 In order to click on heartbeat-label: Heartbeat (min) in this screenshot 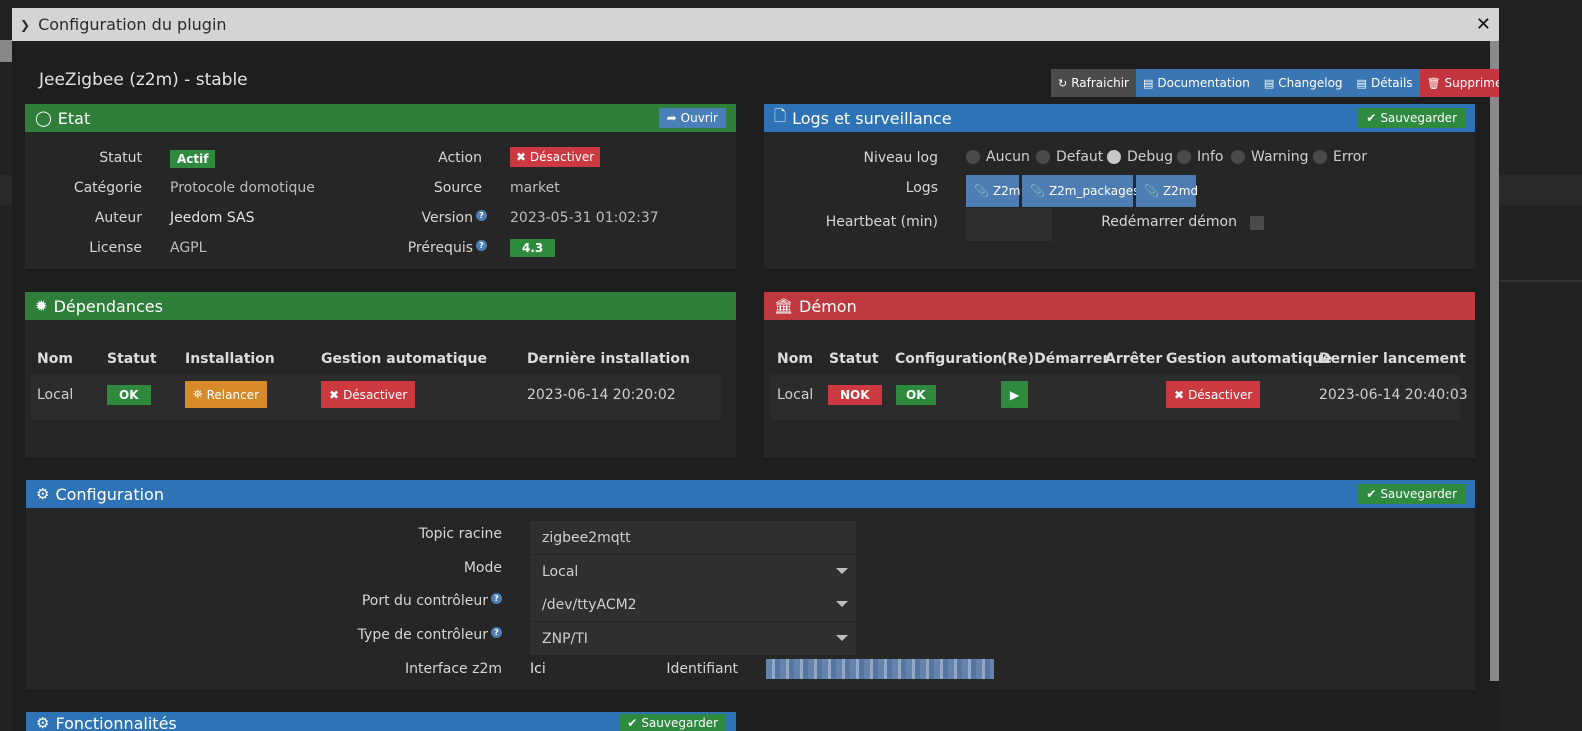, I will do `click(881, 222)`.